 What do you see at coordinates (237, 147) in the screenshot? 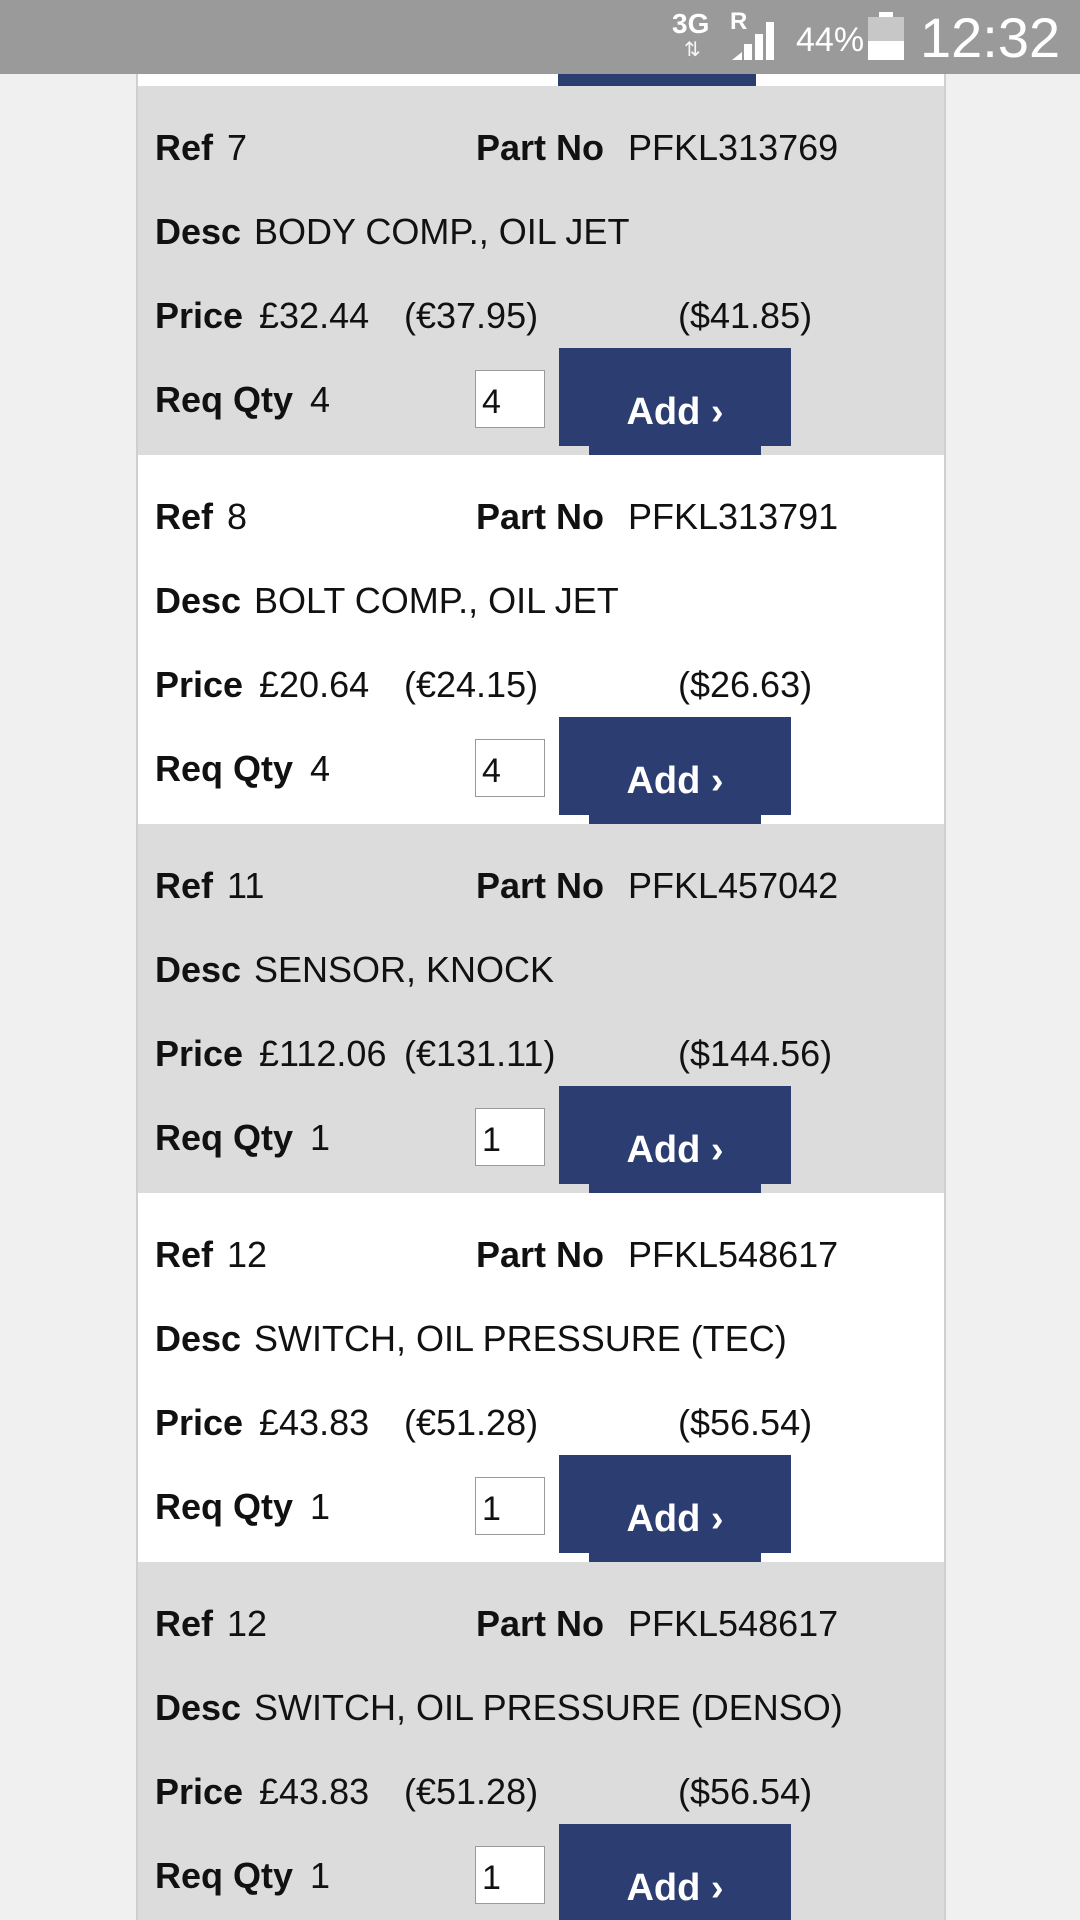
I see `ref-value: 7` at bounding box center [237, 147].